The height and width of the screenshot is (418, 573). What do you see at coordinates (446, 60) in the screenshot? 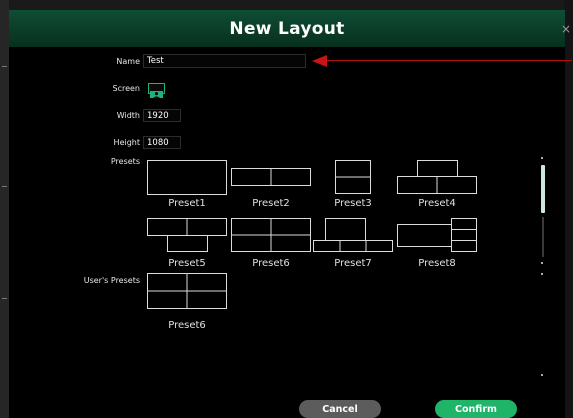
I see `annotation-arrow-line` at bounding box center [446, 60].